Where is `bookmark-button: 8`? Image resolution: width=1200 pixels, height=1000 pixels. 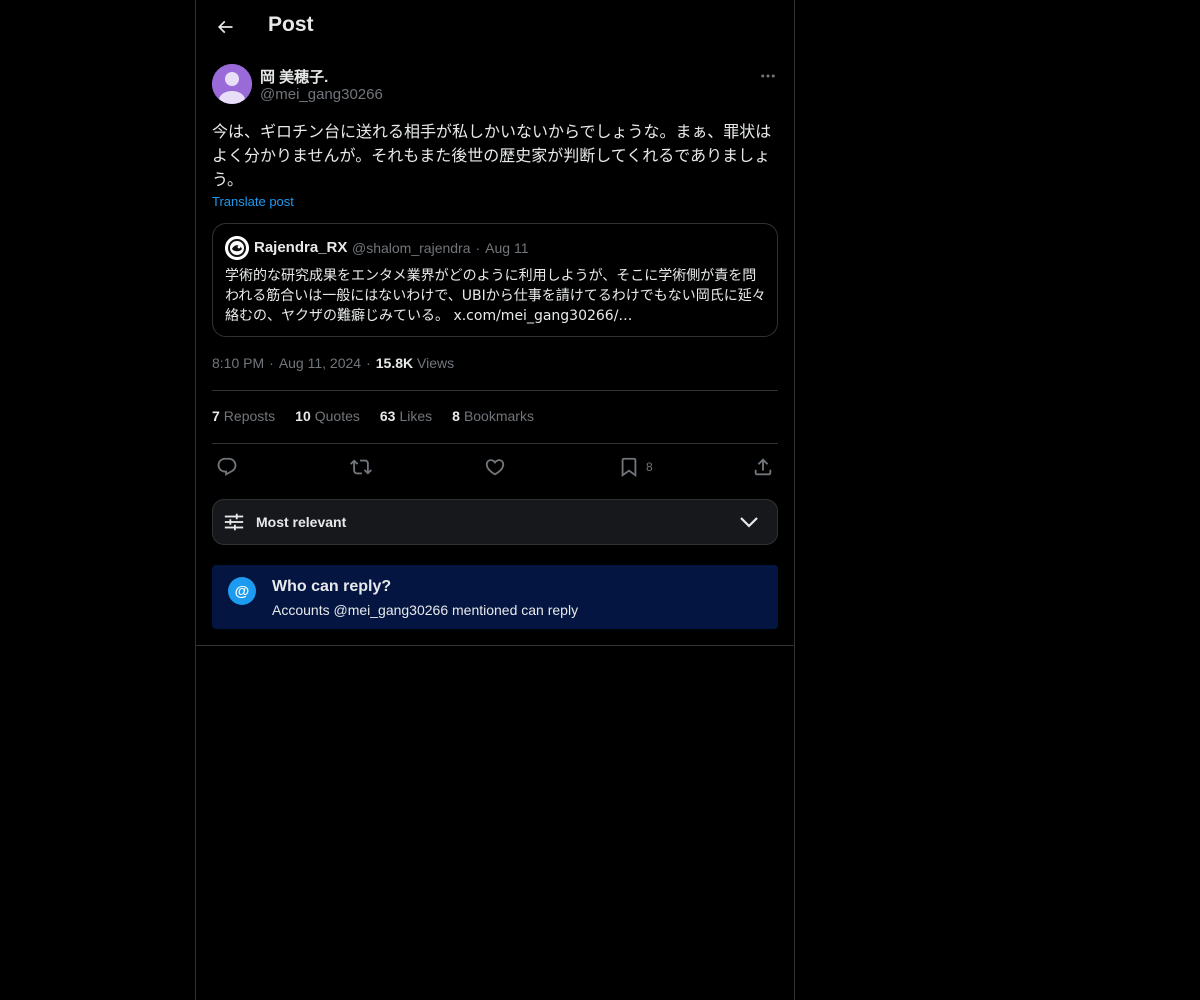
bookmark-button: 8 is located at coordinates (635, 467).